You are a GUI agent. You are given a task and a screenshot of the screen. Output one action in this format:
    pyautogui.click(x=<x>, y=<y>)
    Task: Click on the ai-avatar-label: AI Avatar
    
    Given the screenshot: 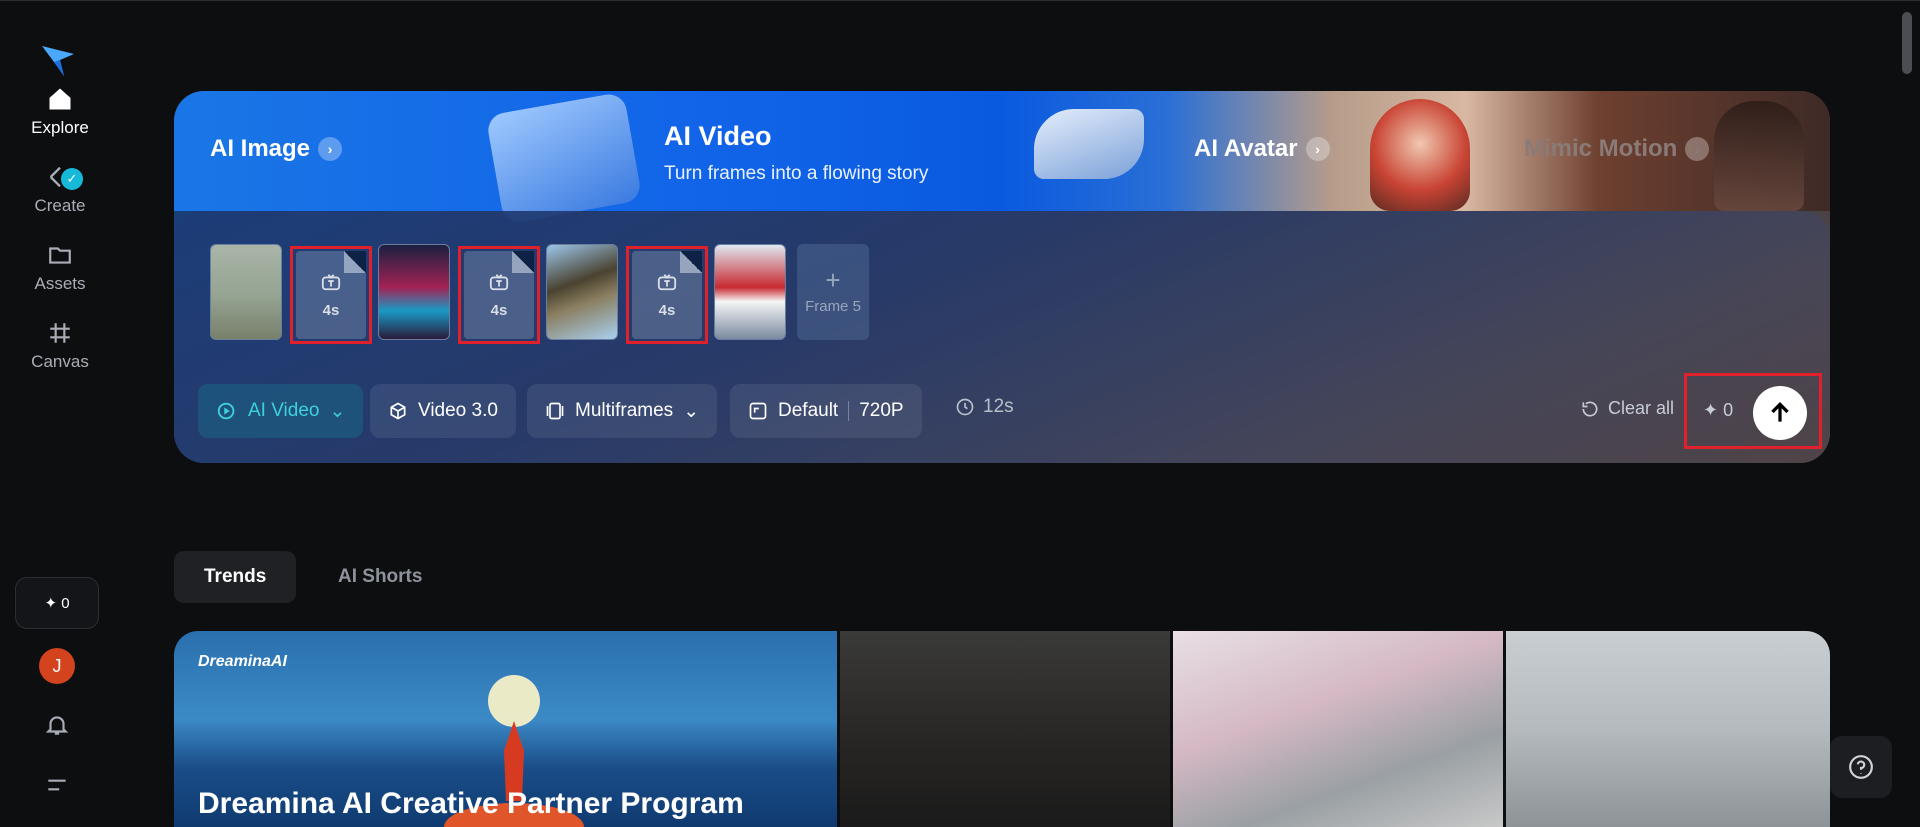 What is the action you would take?
    pyautogui.click(x=1246, y=148)
    